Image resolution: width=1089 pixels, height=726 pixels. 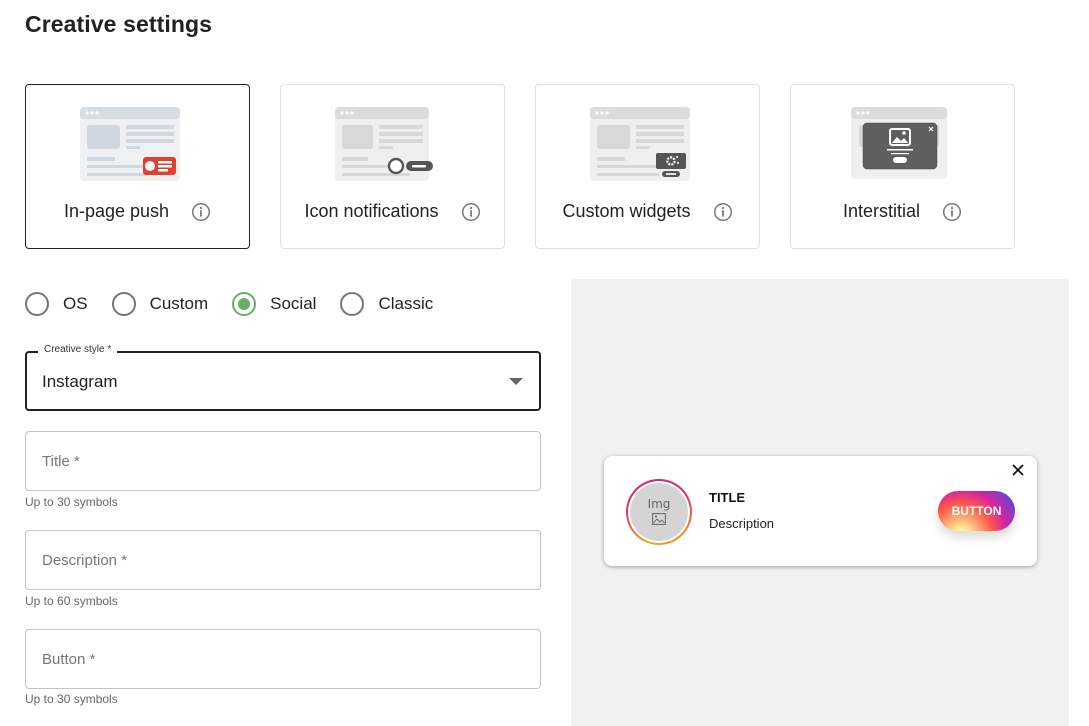 I want to click on radio-custom: Custom, so click(x=160, y=304).